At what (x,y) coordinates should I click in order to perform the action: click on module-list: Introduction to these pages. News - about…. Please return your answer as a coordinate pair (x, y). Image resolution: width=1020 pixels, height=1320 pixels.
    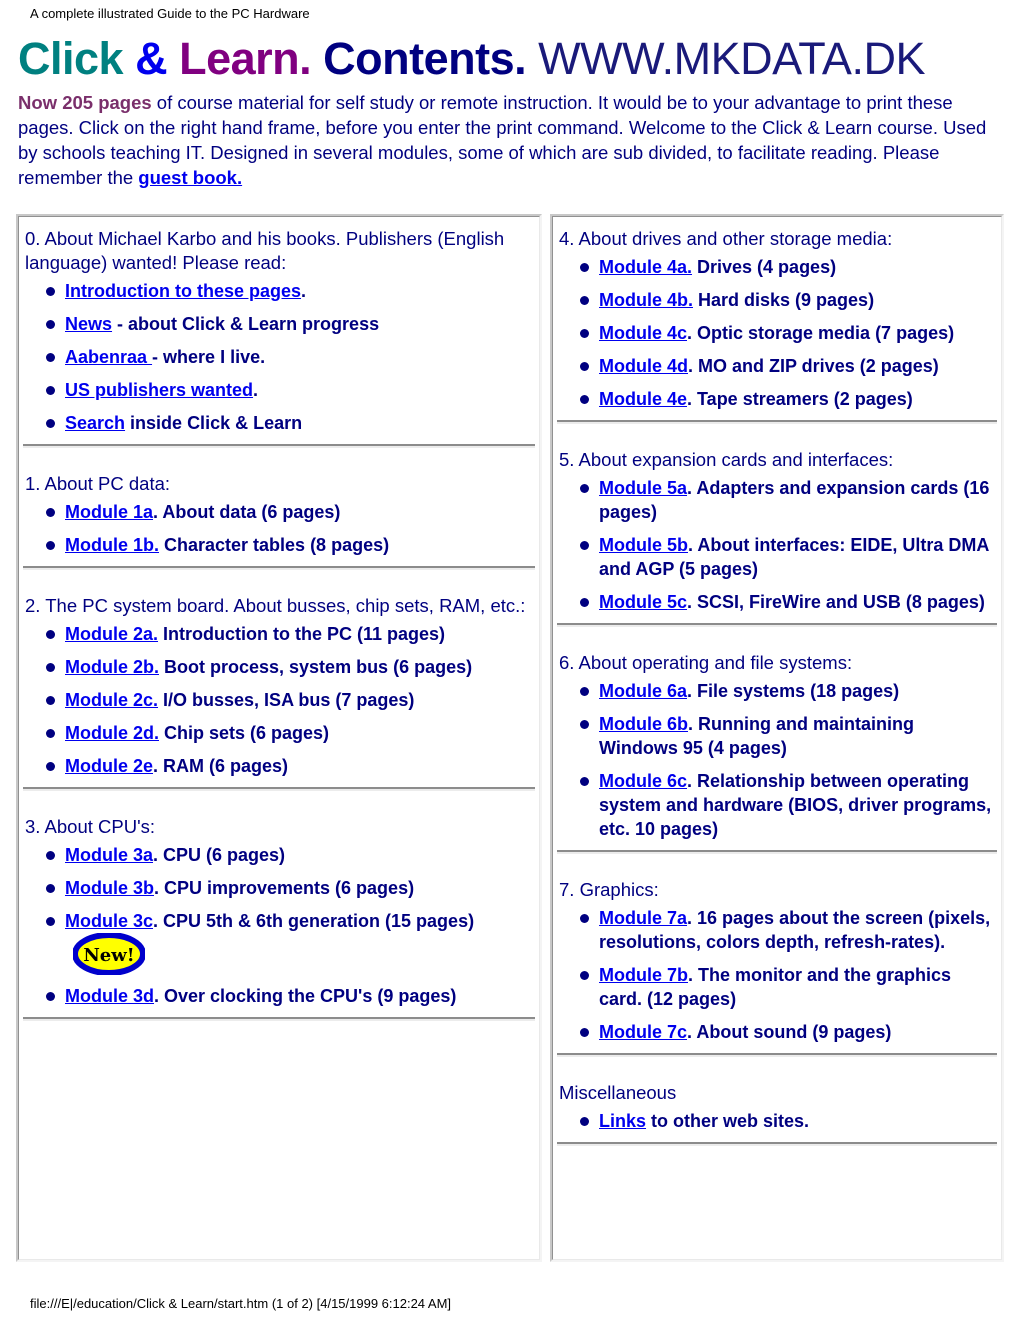
    Looking at the image, I should click on (279, 357).